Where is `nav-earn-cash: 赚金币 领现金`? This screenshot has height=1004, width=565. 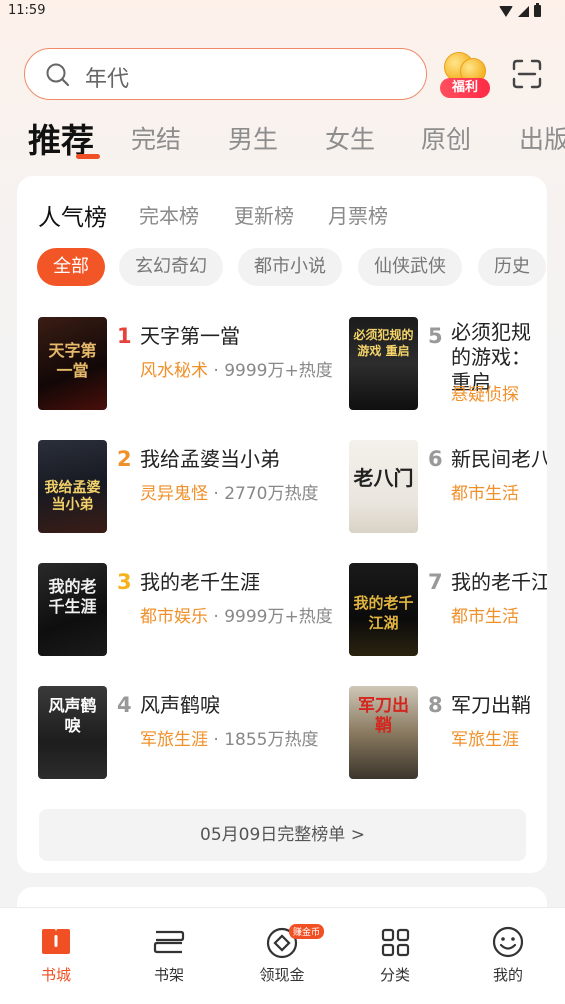 nav-earn-cash: 赚金币 领现金 is located at coordinates (282, 956).